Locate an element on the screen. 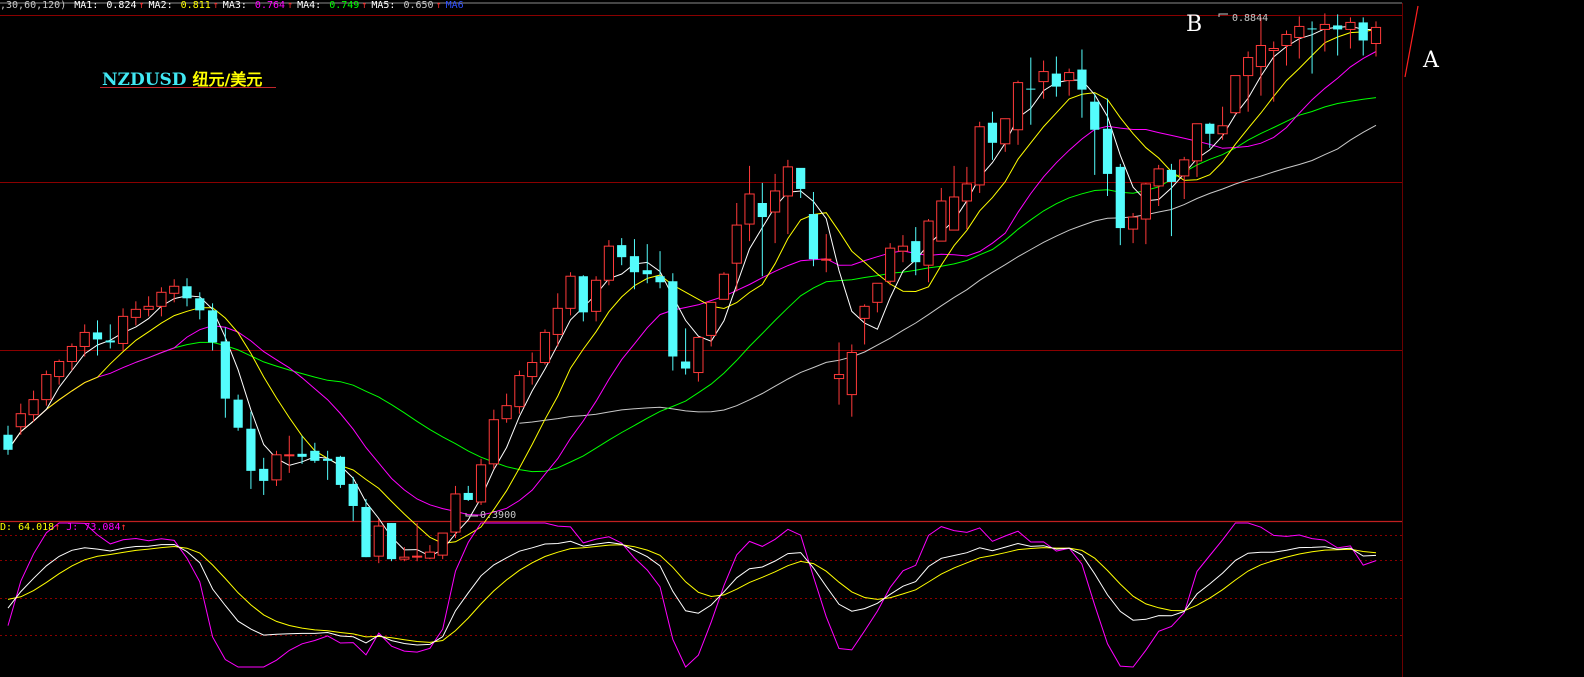 This screenshot has height=677, width=1584. ma-value: 0.749 is located at coordinates (344, 5).